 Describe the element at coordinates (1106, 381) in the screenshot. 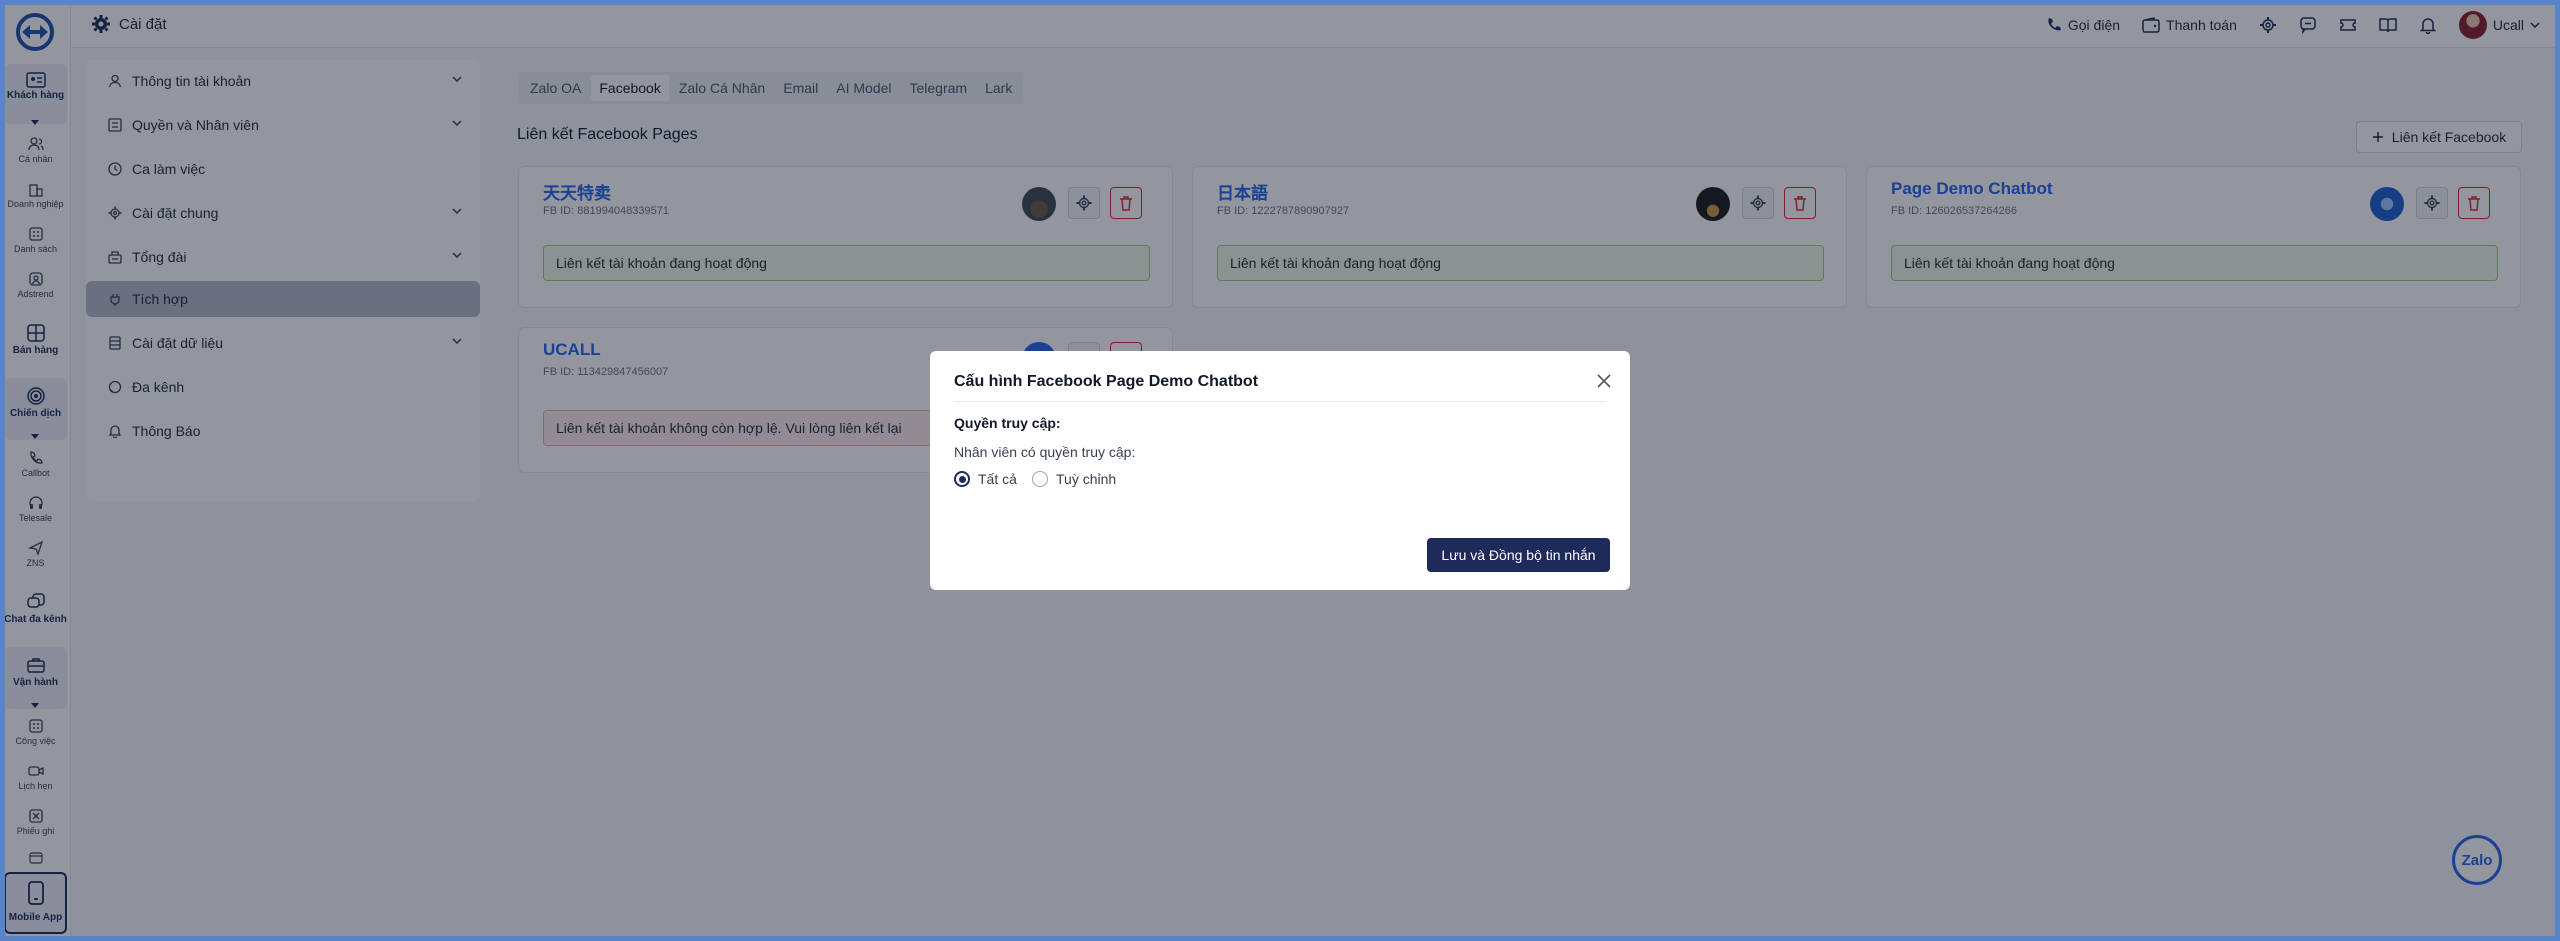

I see `modal-title: Cấu hình Facebook Page Demo Chatbot` at that location.